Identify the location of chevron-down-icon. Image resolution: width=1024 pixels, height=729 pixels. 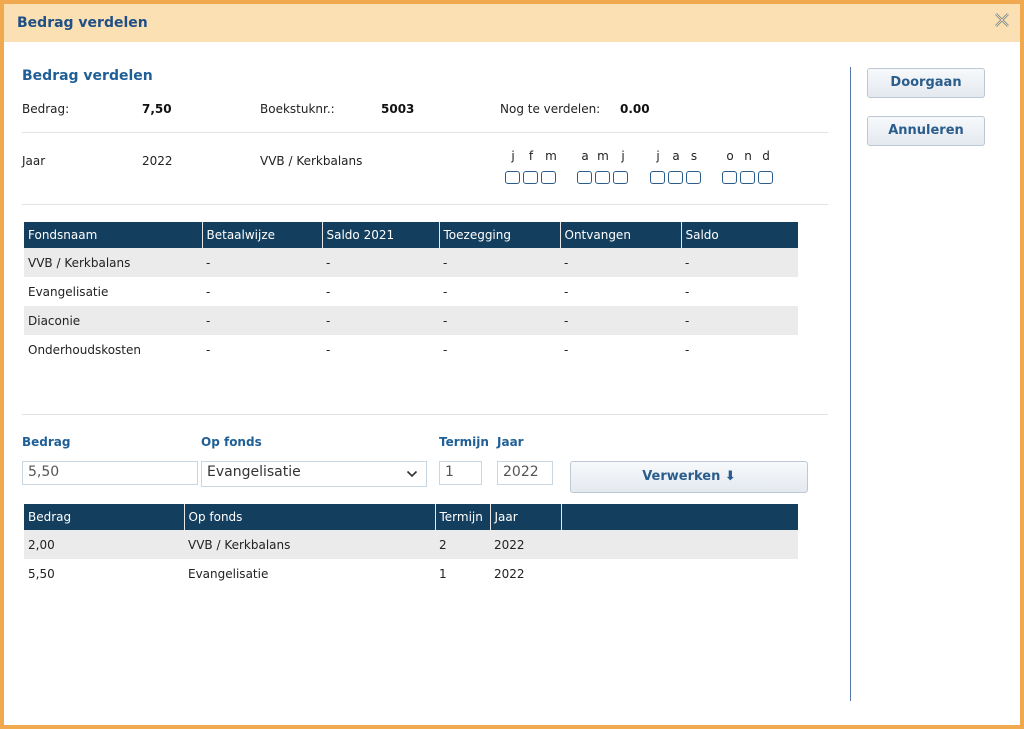
(412, 474).